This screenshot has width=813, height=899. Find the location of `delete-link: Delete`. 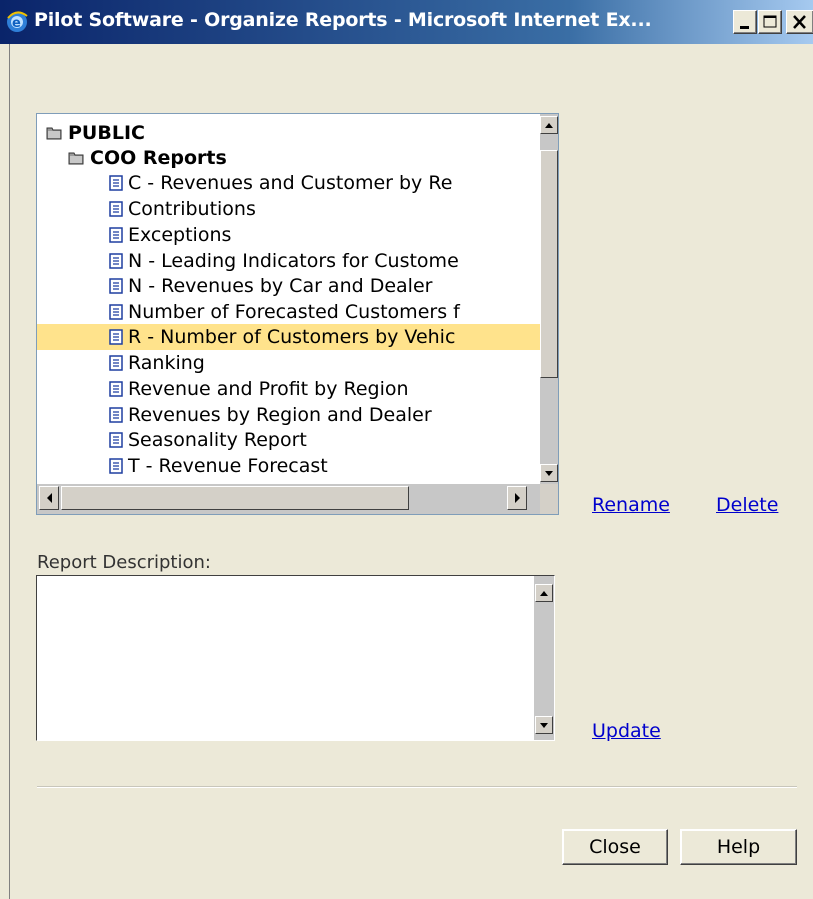

delete-link: Delete is located at coordinates (747, 505).